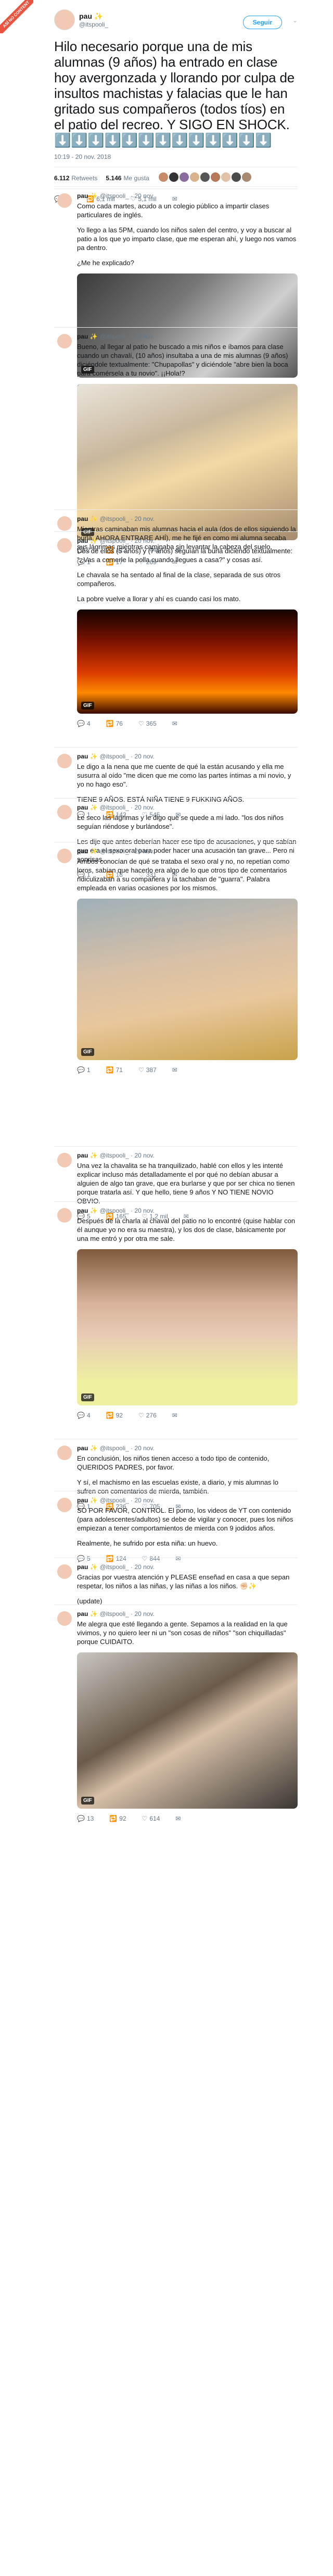  What do you see at coordinates (85, 1818) in the screenshot?
I see `reply-action: 💬 13` at bounding box center [85, 1818].